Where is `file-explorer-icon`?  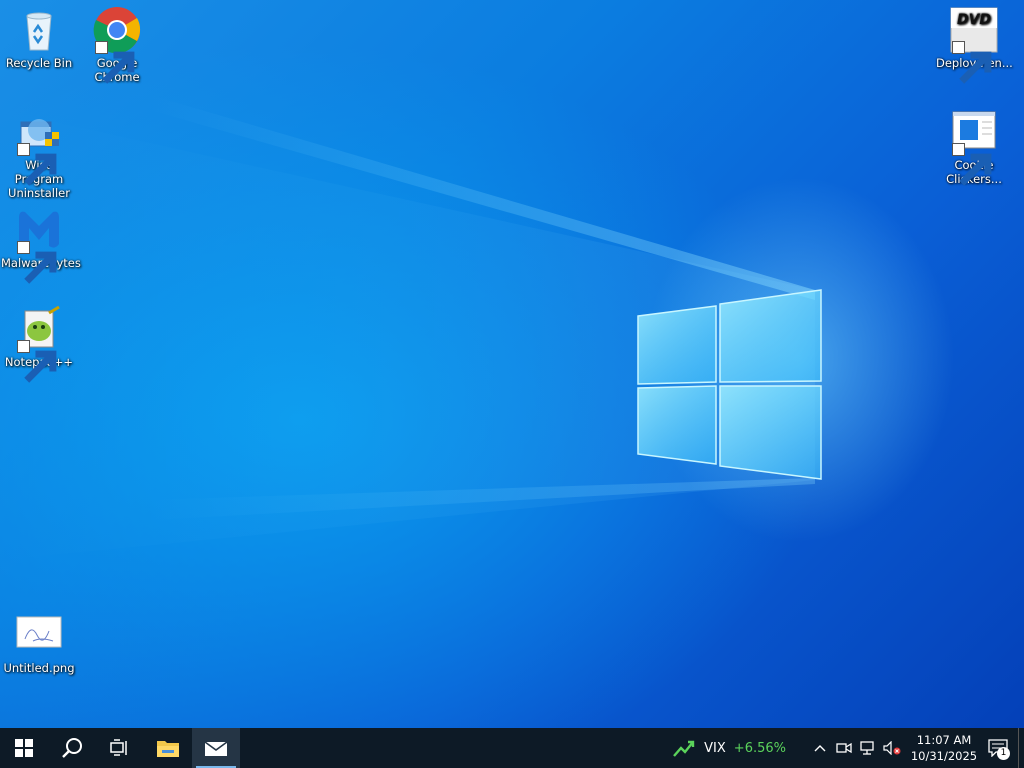 file-explorer-icon is located at coordinates (168, 749).